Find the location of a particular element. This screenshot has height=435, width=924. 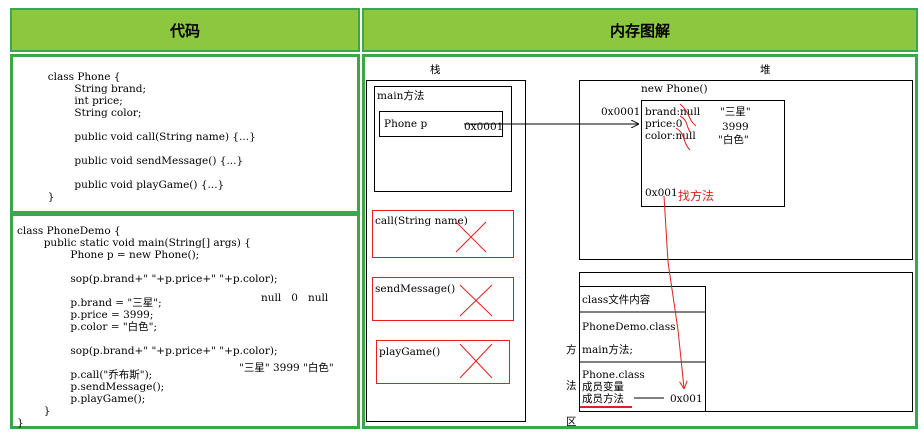

frame-sendmessage-label: sendMessage() is located at coordinates (415, 289).